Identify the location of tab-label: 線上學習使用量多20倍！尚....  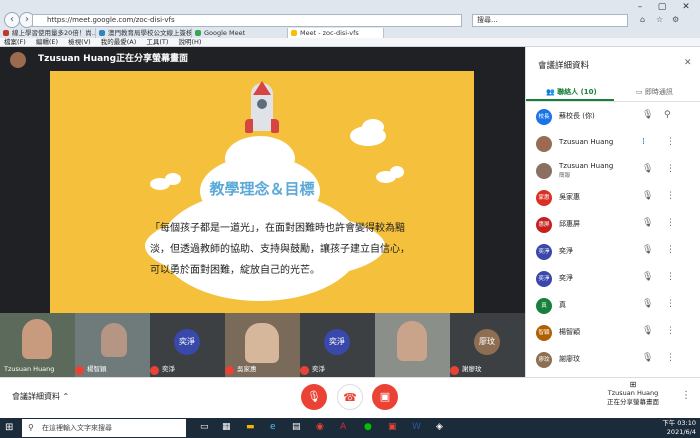
(54, 33).